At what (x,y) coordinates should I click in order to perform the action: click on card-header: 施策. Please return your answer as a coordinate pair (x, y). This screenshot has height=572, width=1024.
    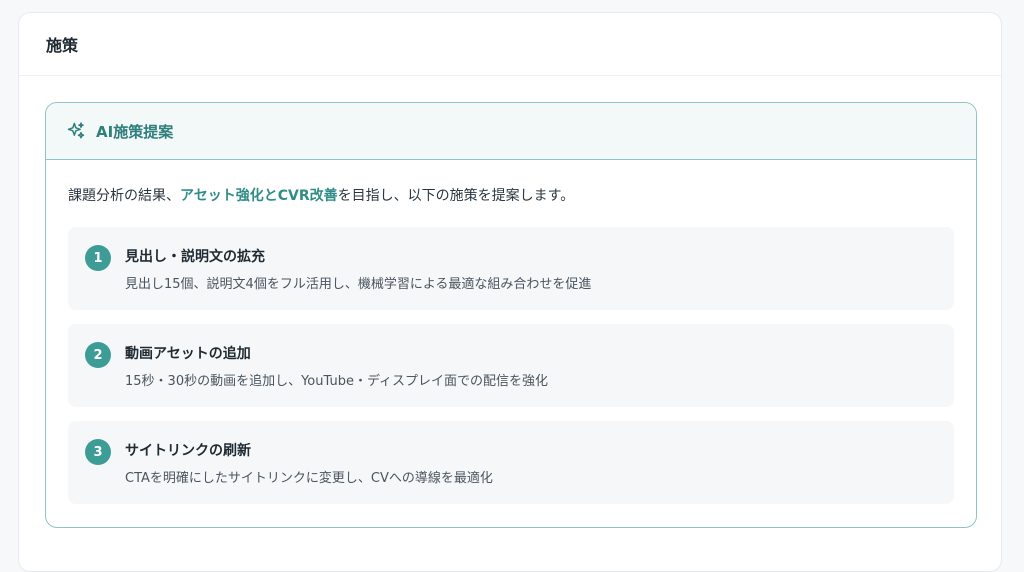
    Looking at the image, I should click on (510, 44).